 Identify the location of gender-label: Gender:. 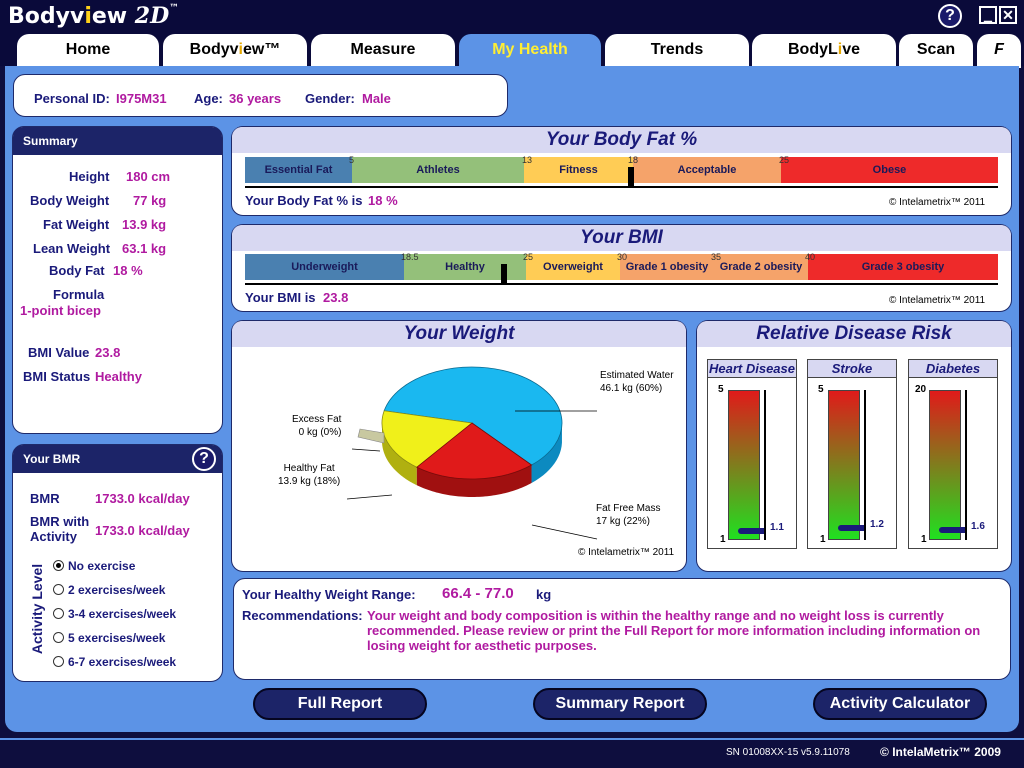
(330, 98).